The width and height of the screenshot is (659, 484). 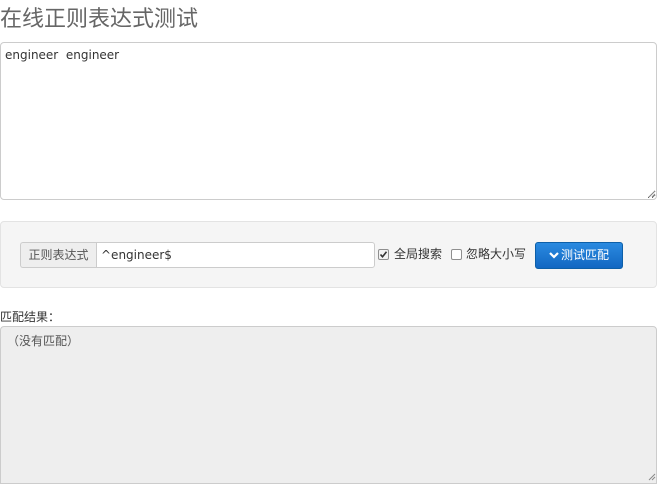 What do you see at coordinates (584, 255) in the screenshot?
I see `test-match-button-label: 测试匹配` at bounding box center [584, 255].